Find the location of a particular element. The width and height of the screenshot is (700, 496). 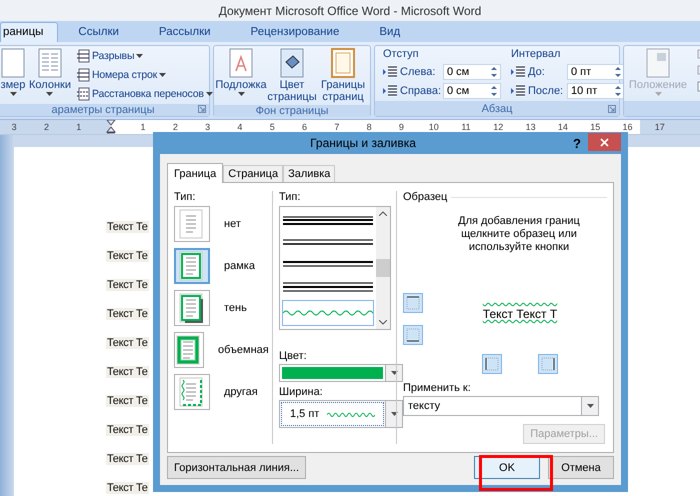

dialog-title: Границы и заливка is located at coordinates (363, 143).